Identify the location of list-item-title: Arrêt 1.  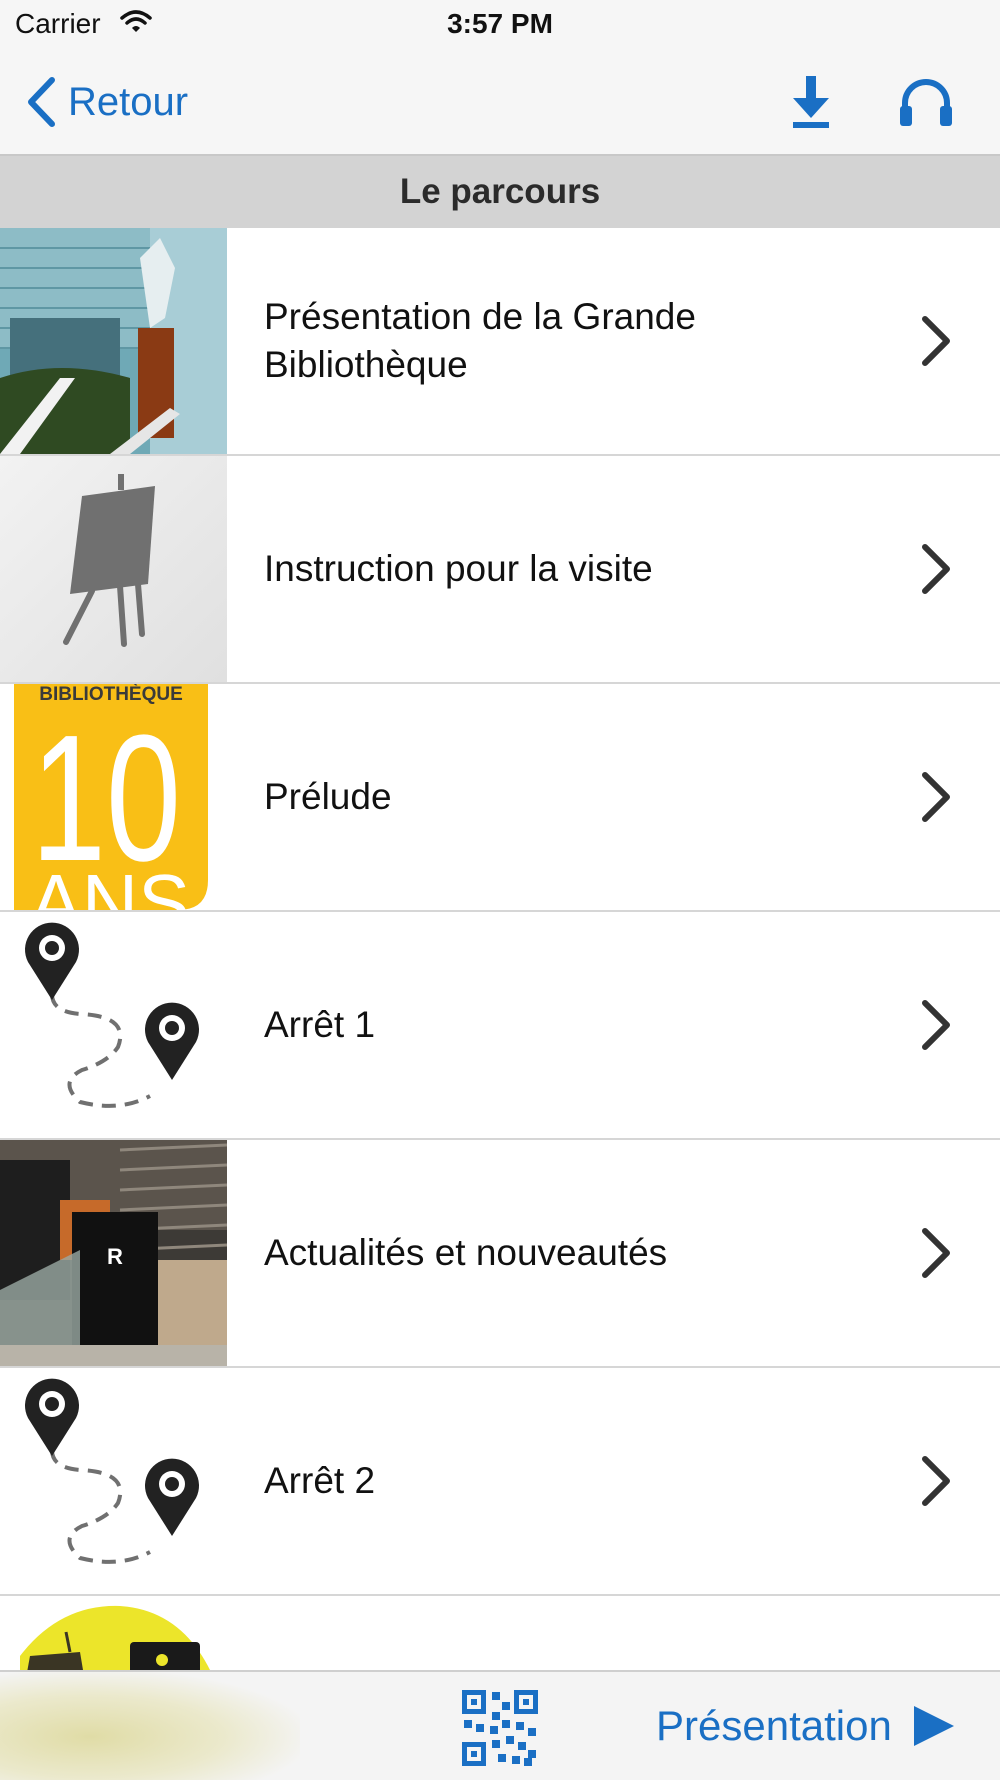
(320, 1024).